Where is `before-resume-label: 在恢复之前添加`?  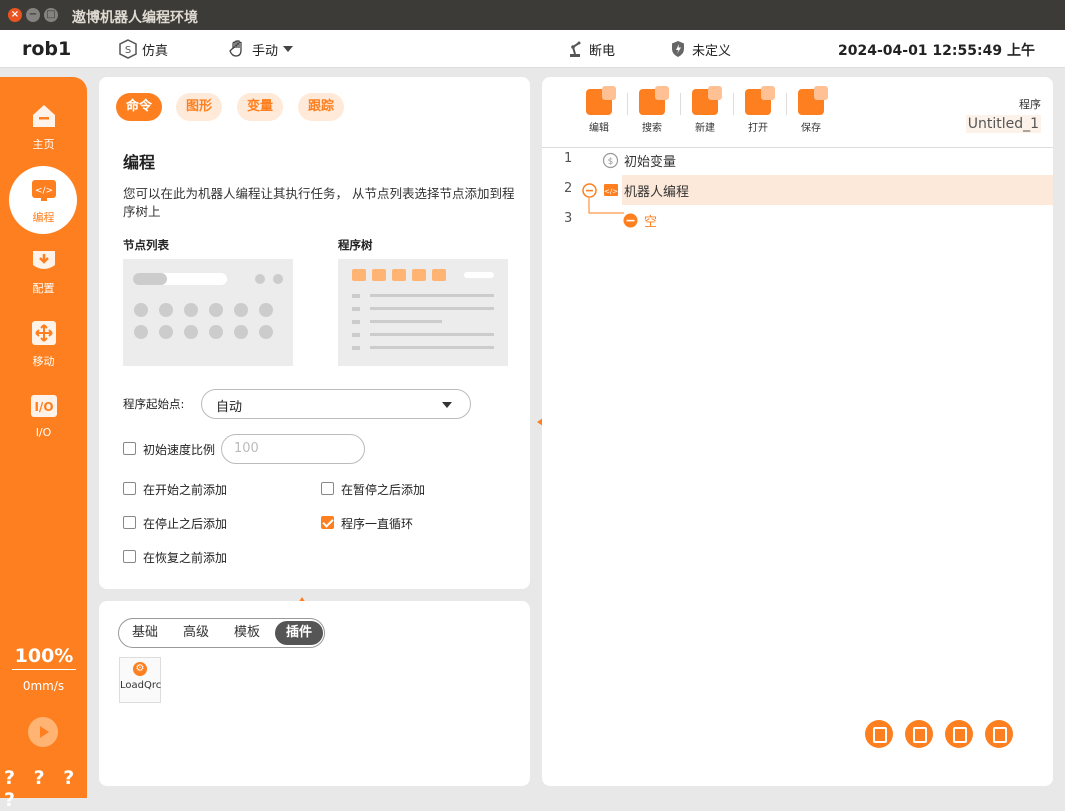 before-resume-label: 在恢复之前添加 is located at coordinates (185, 558).